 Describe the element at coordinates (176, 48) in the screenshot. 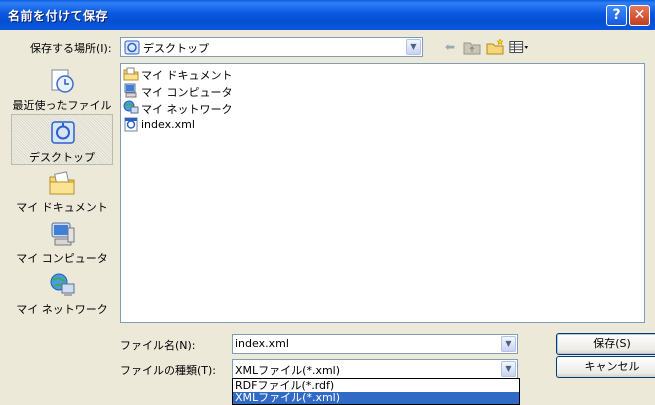

I see `save-in-value: デスクトップ` at that location.